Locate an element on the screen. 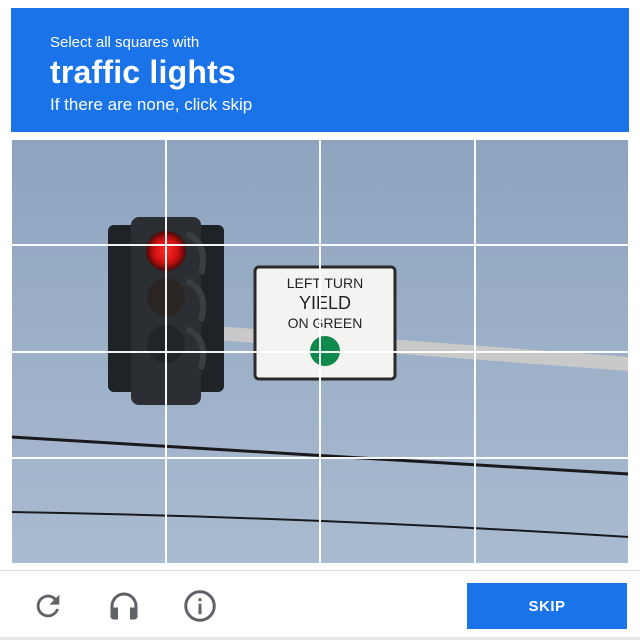  image-tile-r2-c3 is located at coordinates (397, 298).